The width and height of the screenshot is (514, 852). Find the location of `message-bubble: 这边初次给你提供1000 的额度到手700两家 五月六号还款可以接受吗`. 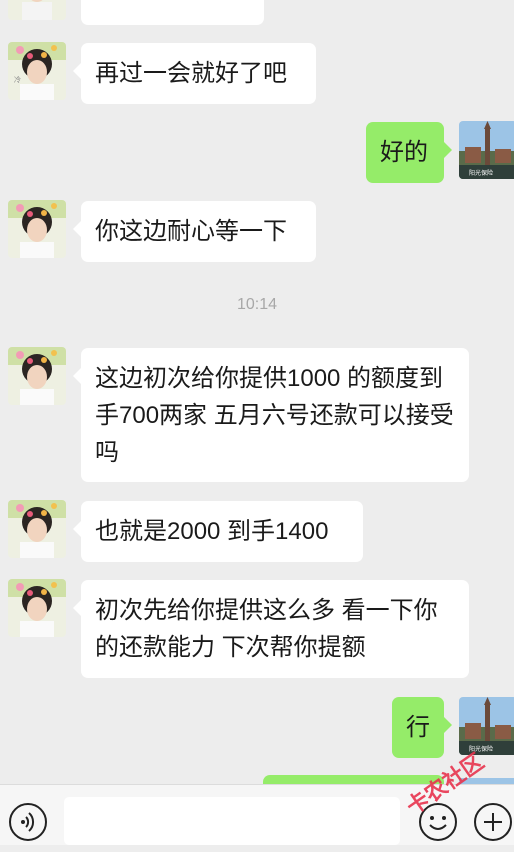

message-bubble: 这边初次给你提供1000 的额度到手700两家 五月六号还款可以接受吗 is located at coordinates (271, 415).